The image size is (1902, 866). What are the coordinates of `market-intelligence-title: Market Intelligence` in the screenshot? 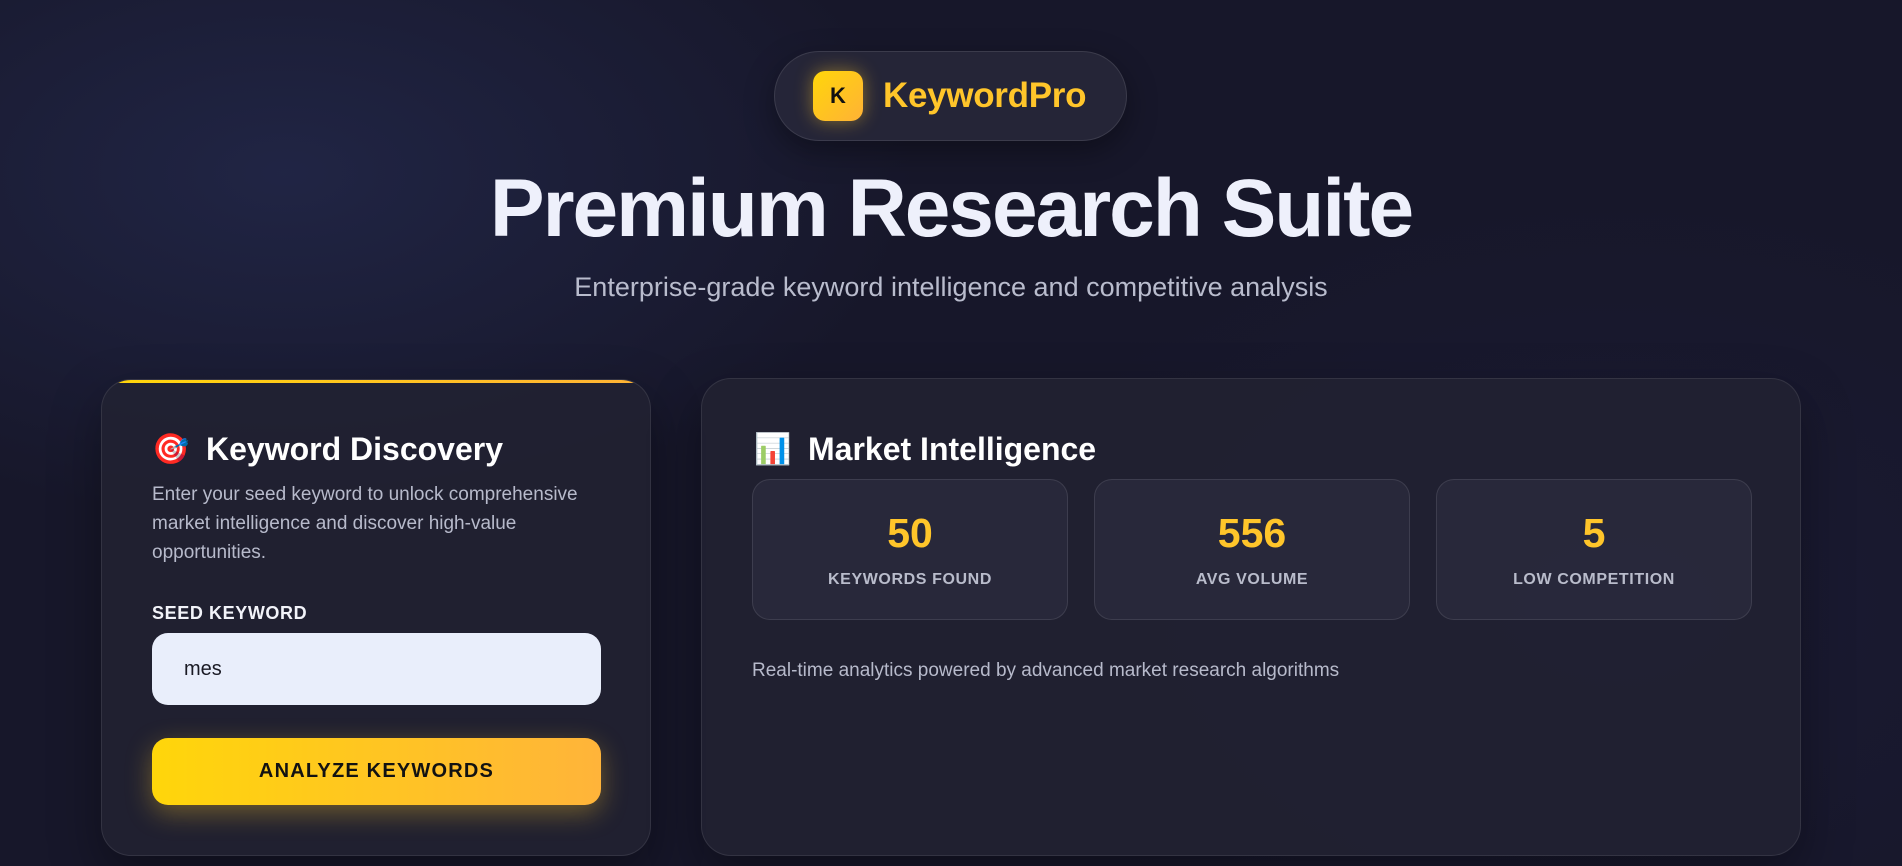 It's located at (952, 449).